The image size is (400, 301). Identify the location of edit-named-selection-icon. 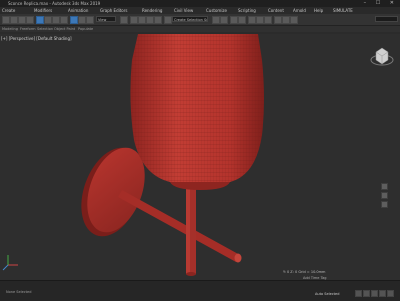
(168, 20).